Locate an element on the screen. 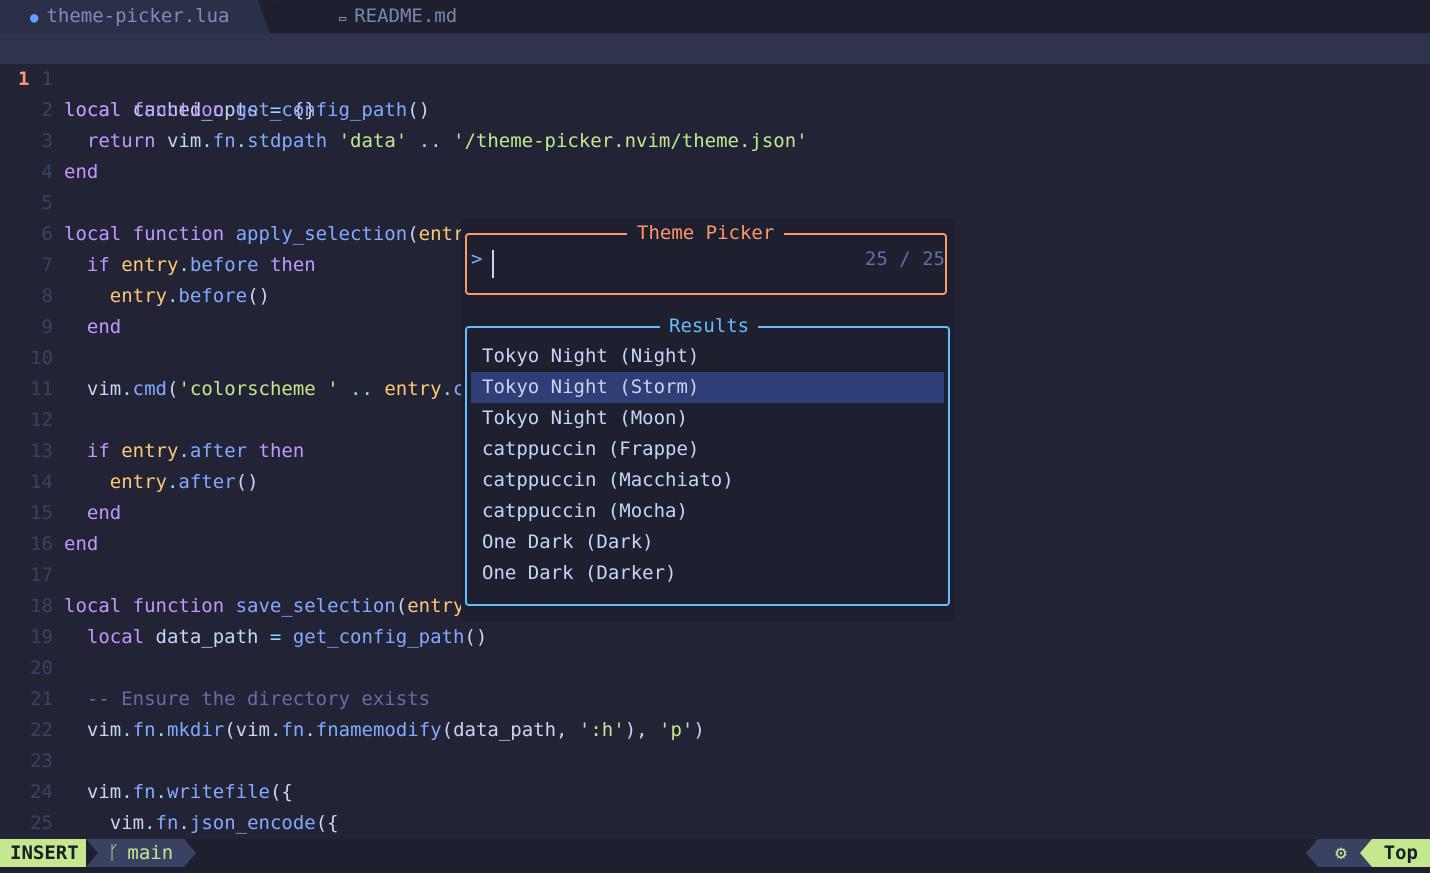 The image size is (1430, 873). token: 'data' is located at coordinates (373, 141).